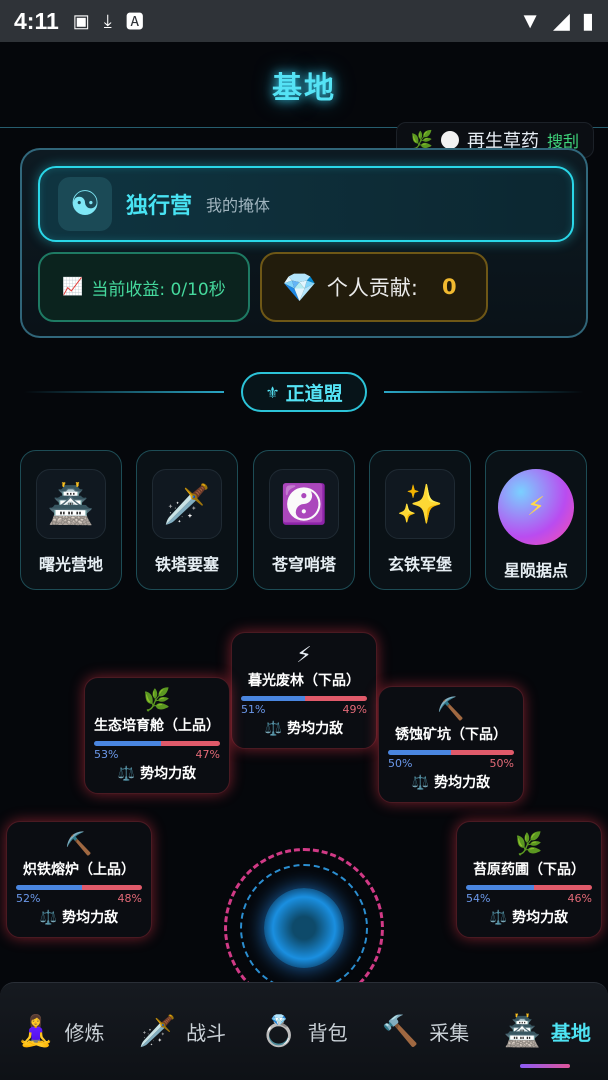 The image size is (608, 1080). I want to click on bottom-nav: 🧘‍♀️ 修炼 🗡️ 战斗 💍 背包 🔨 采集 🏯 基地, so click(304, 1031).